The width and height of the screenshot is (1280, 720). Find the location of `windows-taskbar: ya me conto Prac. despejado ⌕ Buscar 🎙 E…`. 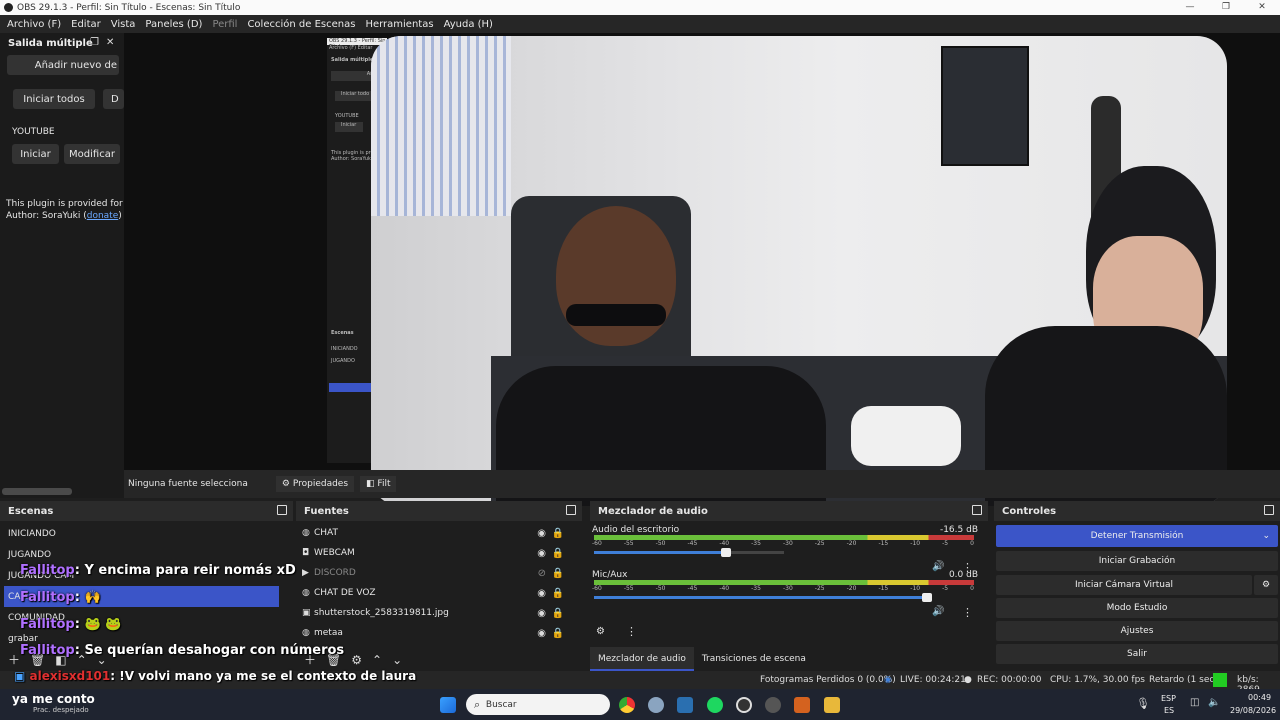

windows-taskbar: ya me conto Prac. despejado ⌕ Buscar 🎙 E… is located at coordinates (640, 704).